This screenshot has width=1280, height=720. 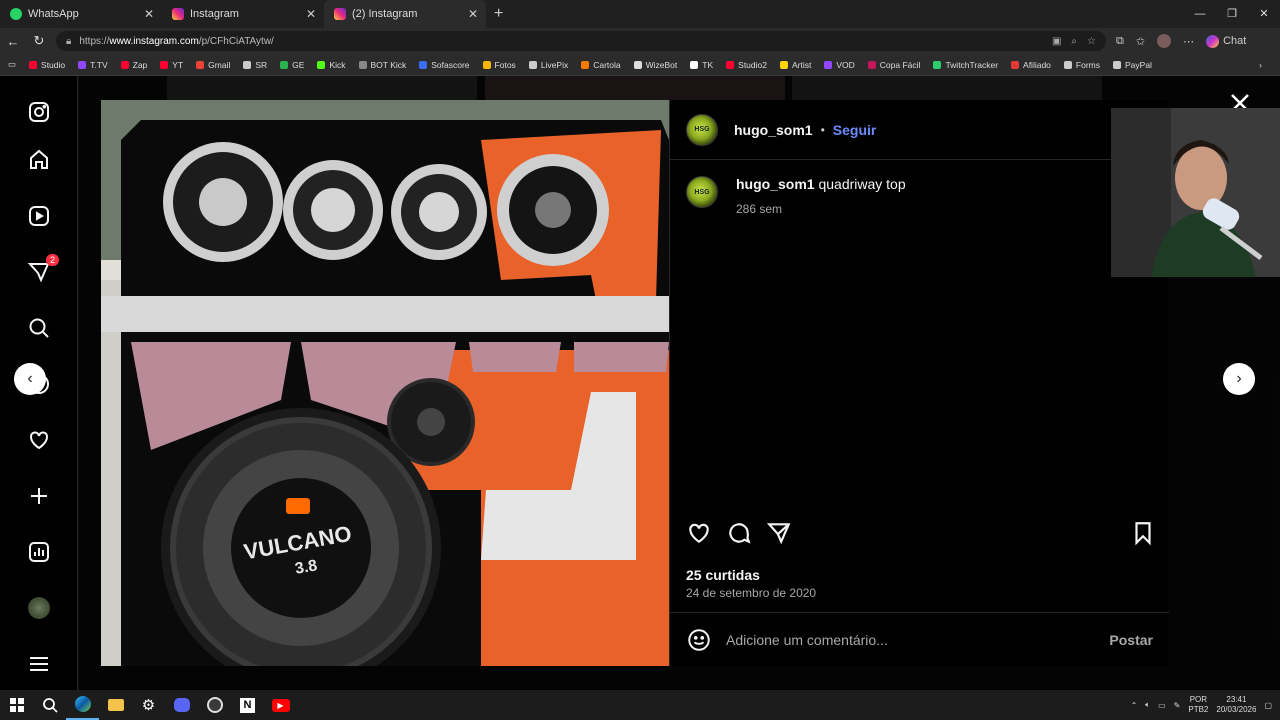 What do you see at coordinates (47, 65) in the screenshot?
I see `bookmark-studio: Studio` at bounding box center [47, 65].